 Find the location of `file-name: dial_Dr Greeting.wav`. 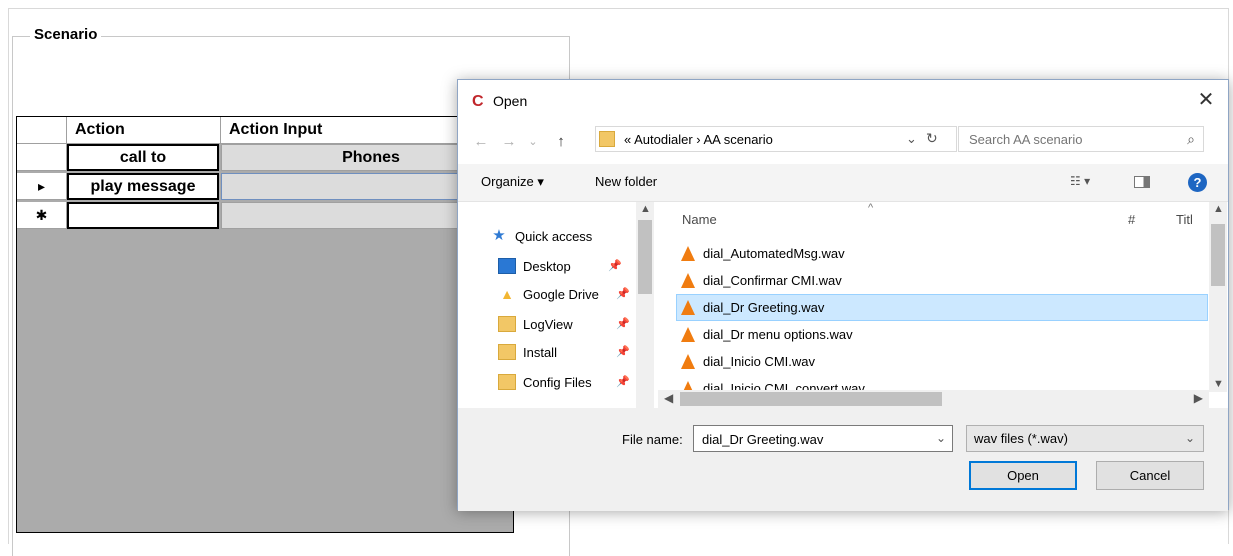

file-name: dial_Dr Greeting.wav is located at coordinates (764, 307).